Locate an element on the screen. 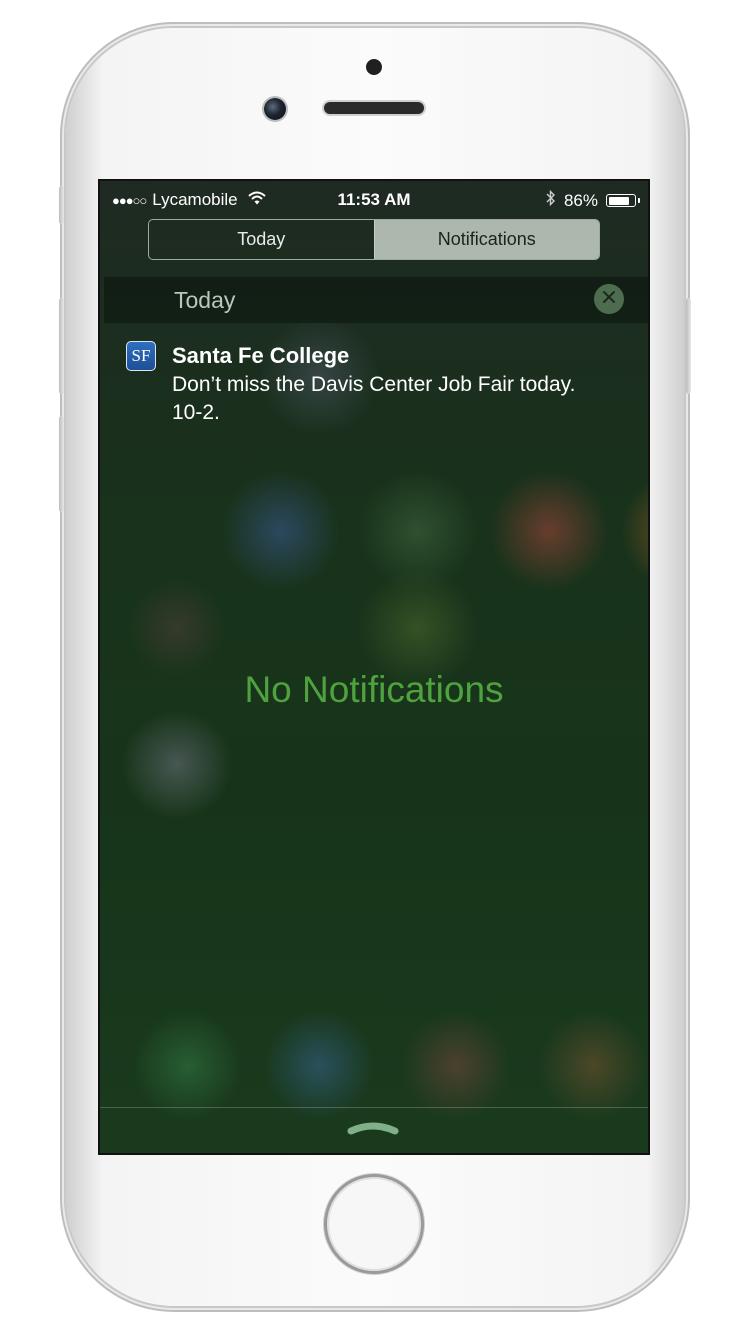 Image resolution: width=750 pixels, height=1334 pixels. front-camera is located at coordinates (275, 109).